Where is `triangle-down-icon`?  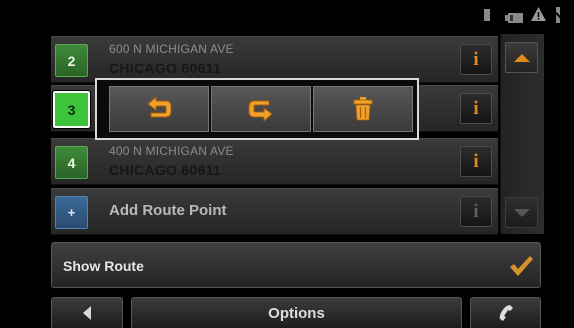
triangle-down-icon is located at coordinates (521, 212).